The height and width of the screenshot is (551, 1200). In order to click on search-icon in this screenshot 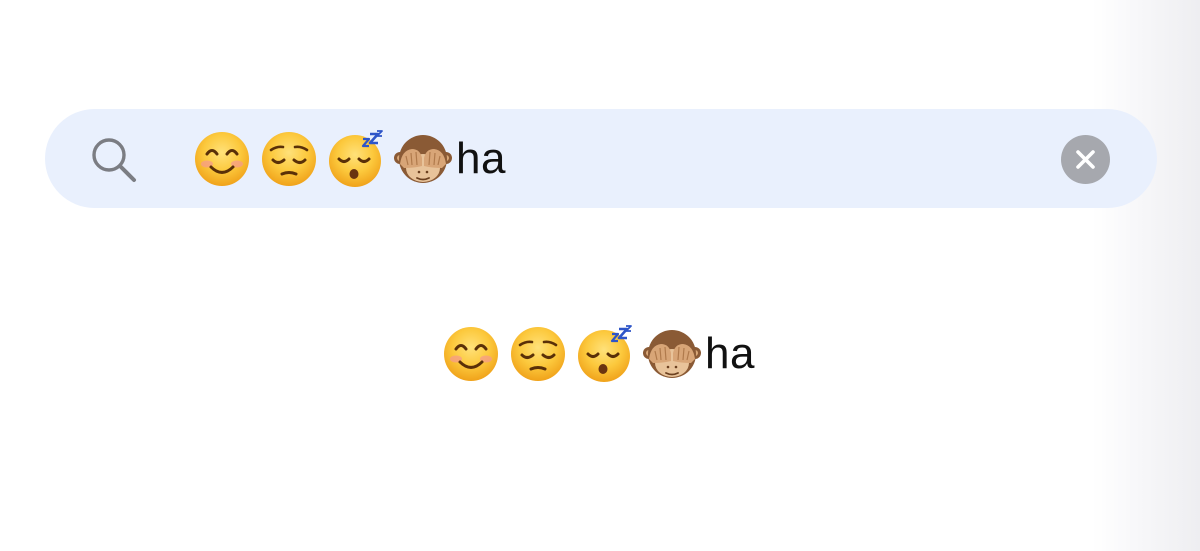, I will do `click(114, 160)`.